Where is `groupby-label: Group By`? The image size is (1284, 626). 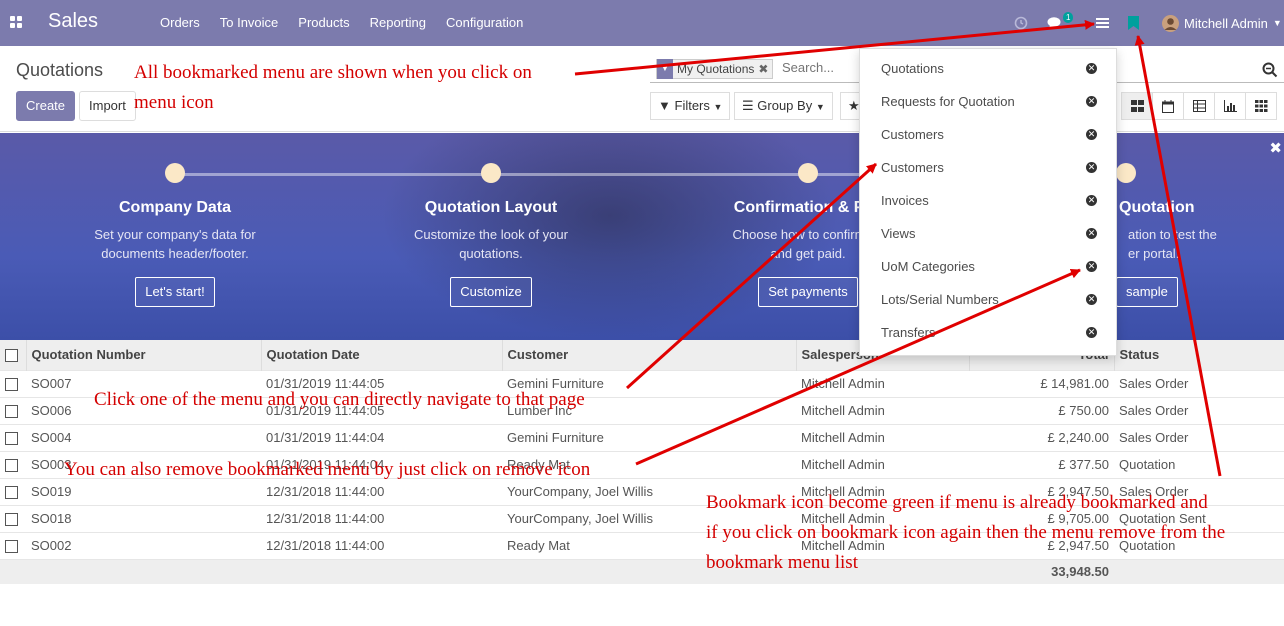
groupby-label: Group By is located at coordinates (785, 105).